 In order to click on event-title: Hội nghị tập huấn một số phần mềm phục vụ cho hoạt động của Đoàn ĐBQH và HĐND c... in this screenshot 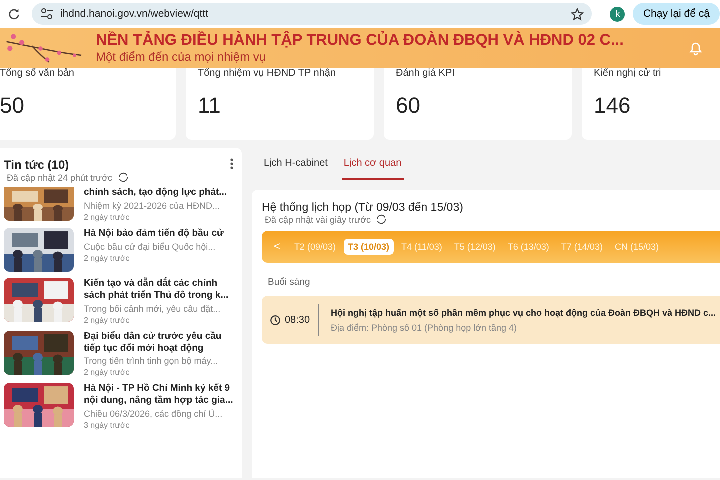, I will do `click(523, 313)`.